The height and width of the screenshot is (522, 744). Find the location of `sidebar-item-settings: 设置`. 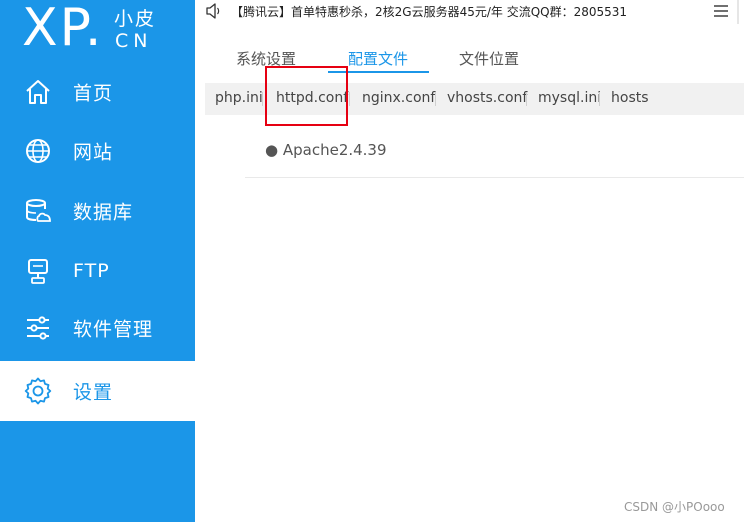

sidebar-item-settings: 设置 is located at coordinates (97, 391).